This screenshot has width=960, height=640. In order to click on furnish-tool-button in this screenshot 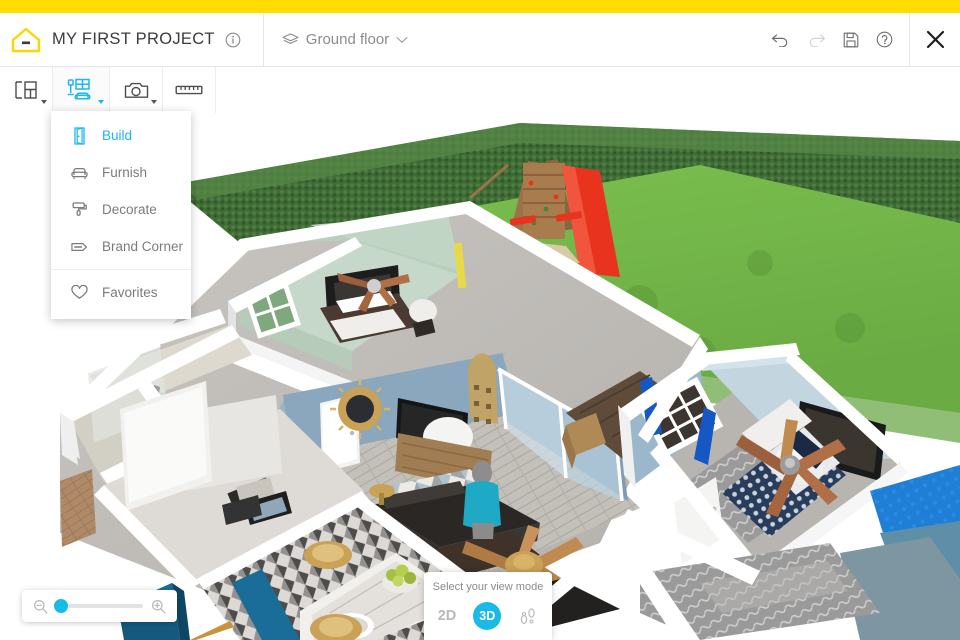, I will do `click(81, 90)`.